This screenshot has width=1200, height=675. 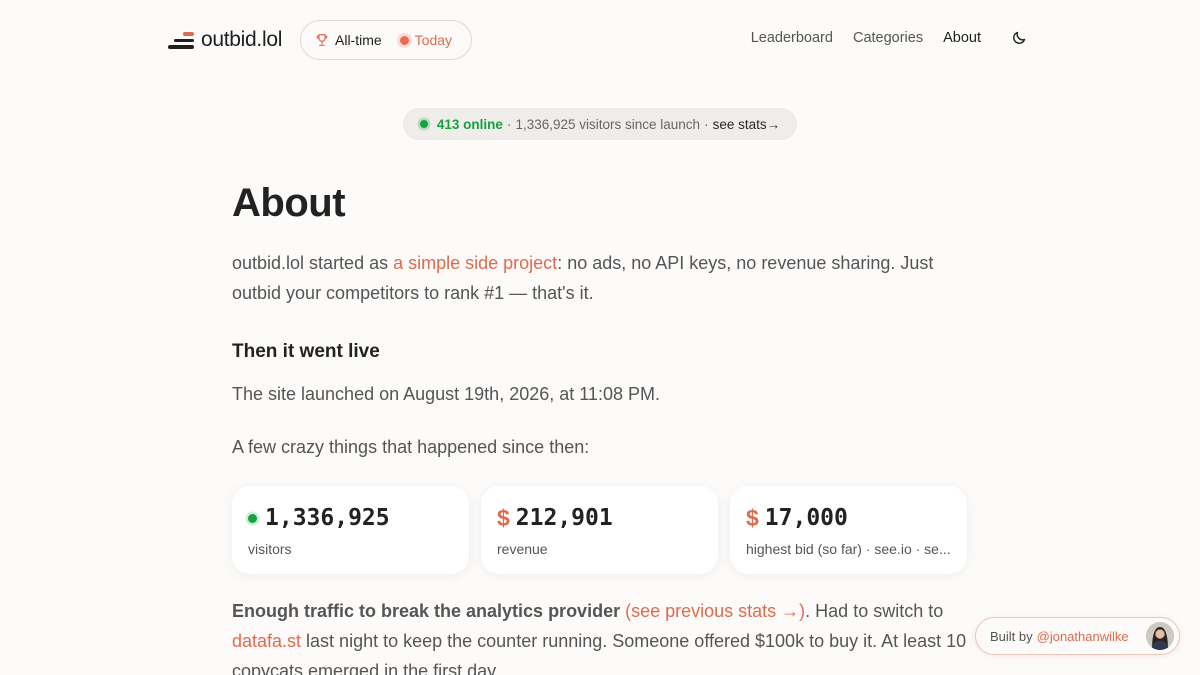 What do you see at coordinates (327, 518) in the screenshot?
I see `stat-number: 1,336,925` at bounding box center [327, 518].